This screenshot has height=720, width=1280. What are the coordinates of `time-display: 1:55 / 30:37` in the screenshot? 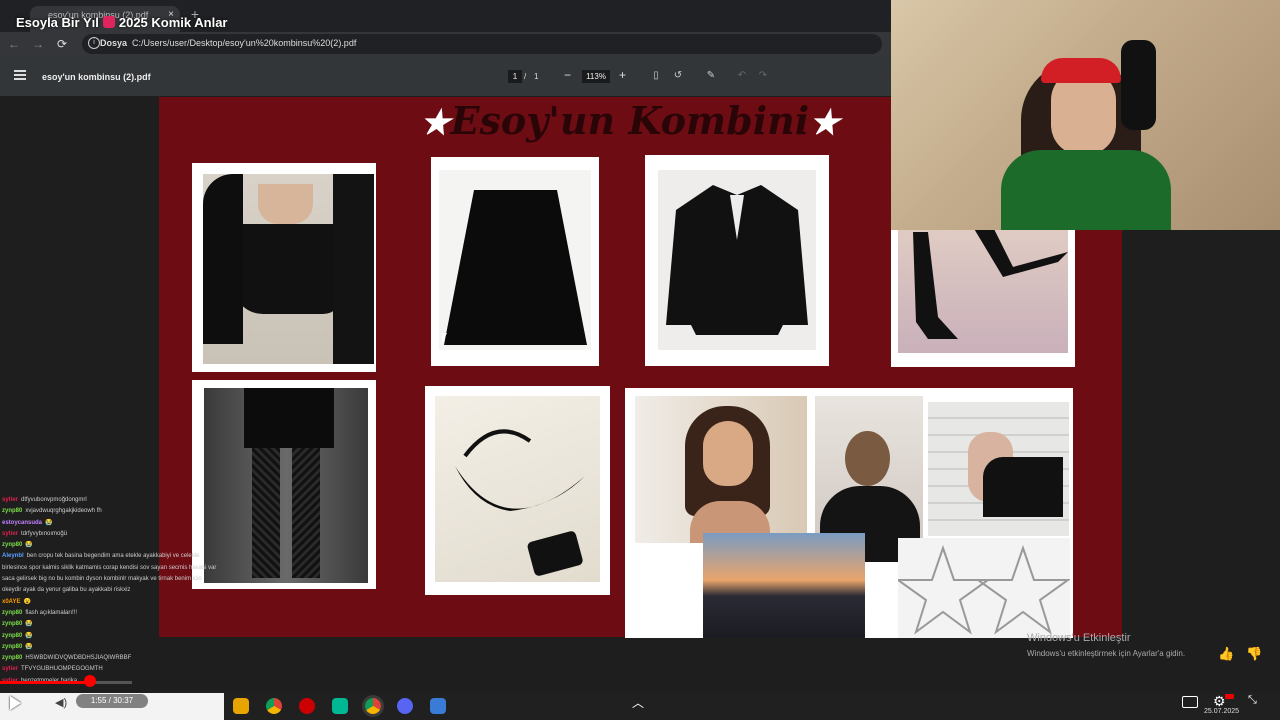 It's located at (112, 701).